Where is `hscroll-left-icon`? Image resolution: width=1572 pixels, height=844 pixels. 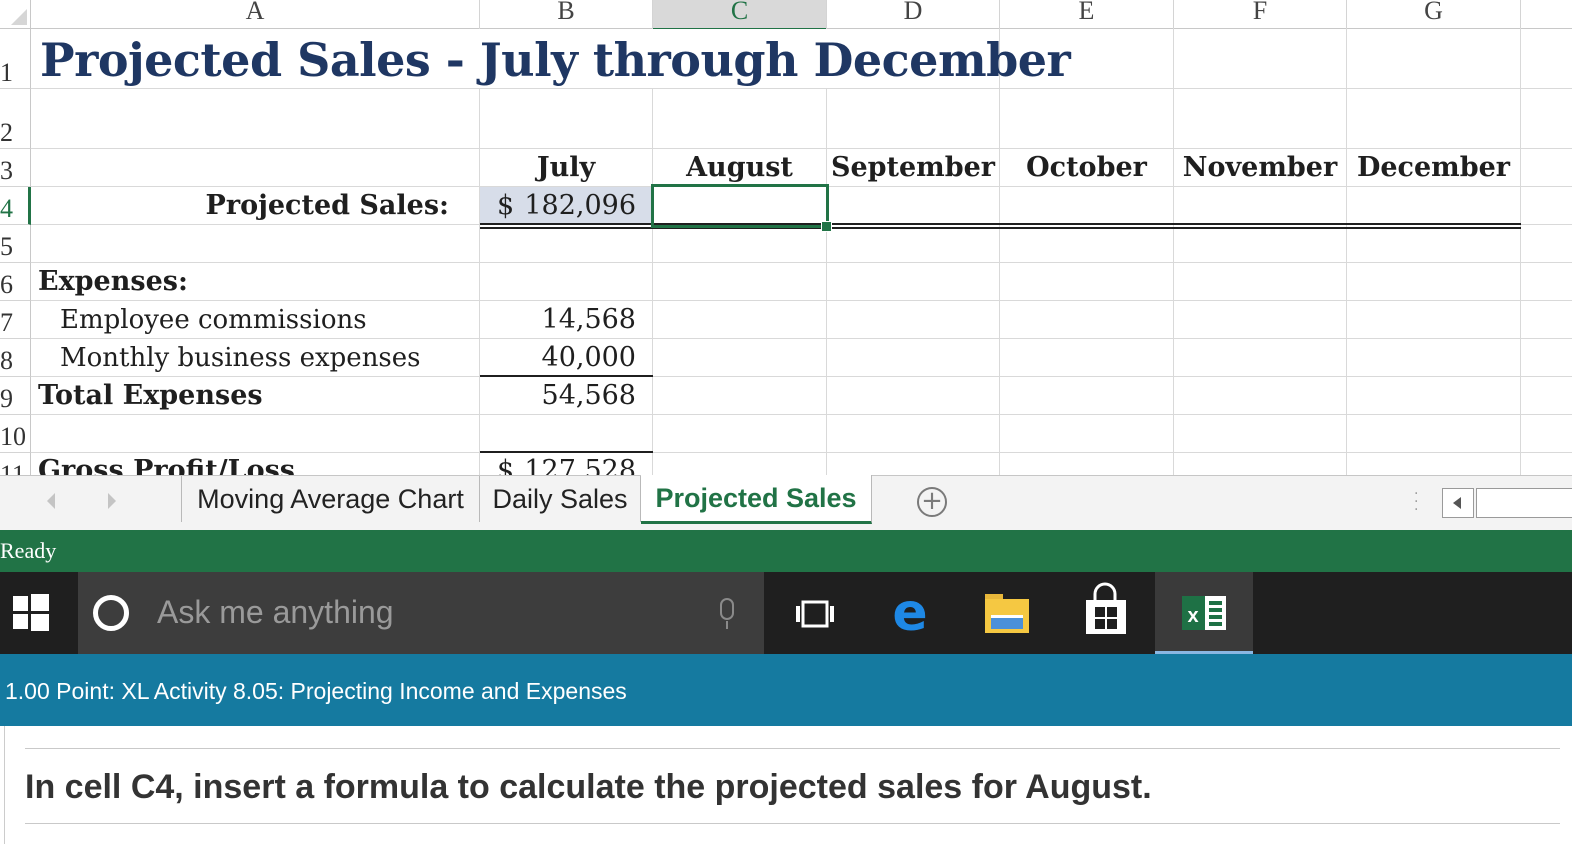 hscroll-left-icon is located at coordinates (1458, 503).